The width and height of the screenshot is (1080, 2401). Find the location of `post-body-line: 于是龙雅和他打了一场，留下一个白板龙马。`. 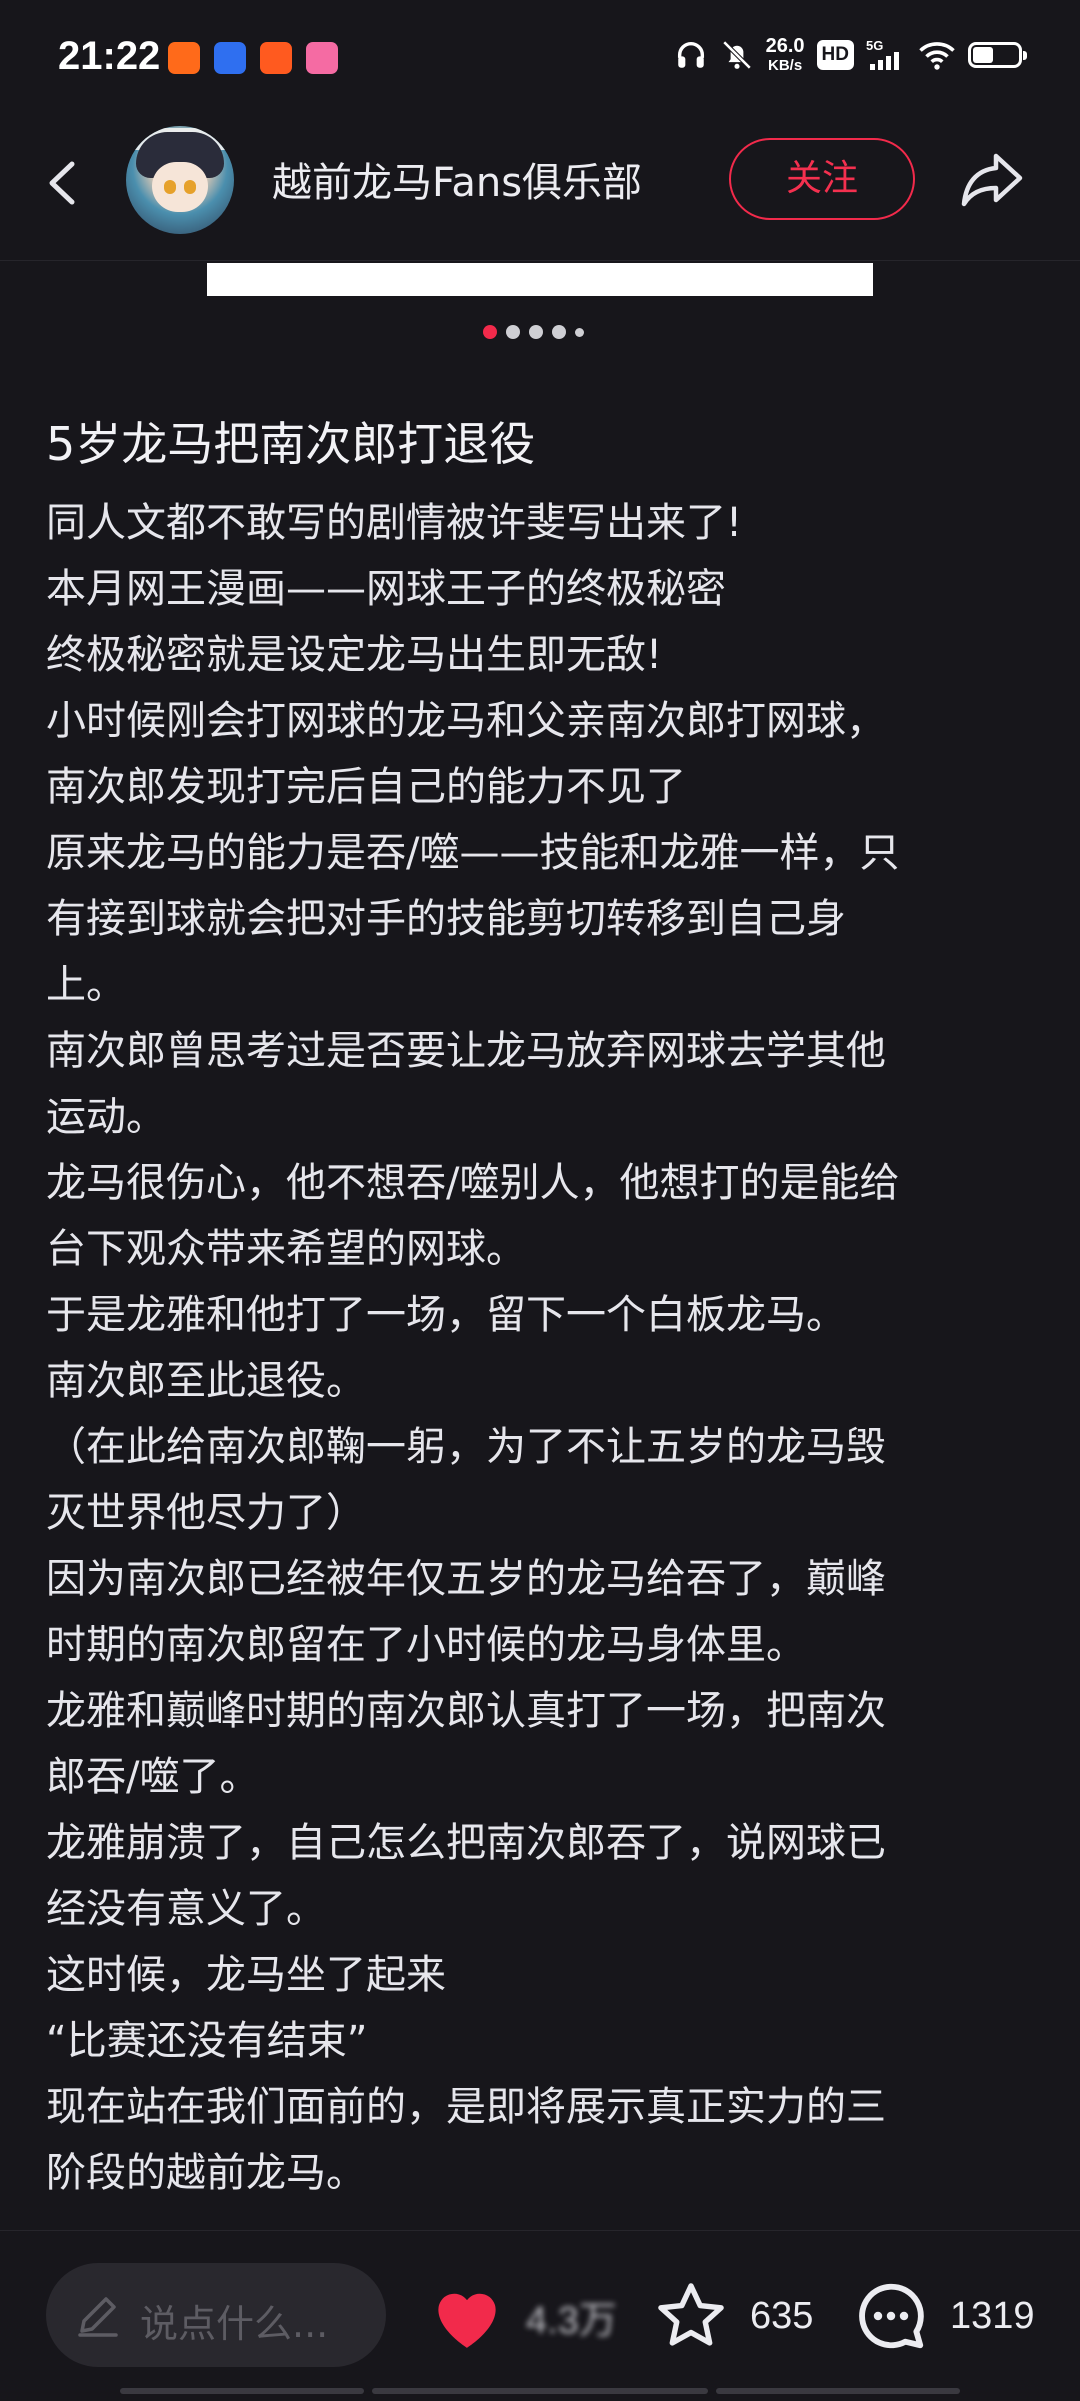

post-body-line: 于是龙雅和他打了一场，留下一个白板龙马。 is located at coordinates (446, 1315).